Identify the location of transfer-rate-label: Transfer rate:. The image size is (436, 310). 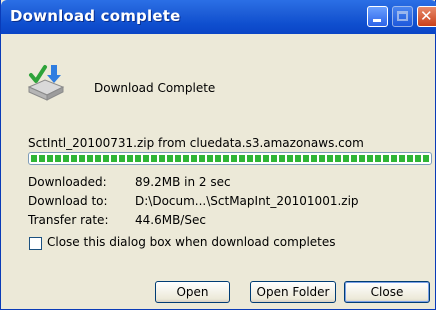
(68, 220).